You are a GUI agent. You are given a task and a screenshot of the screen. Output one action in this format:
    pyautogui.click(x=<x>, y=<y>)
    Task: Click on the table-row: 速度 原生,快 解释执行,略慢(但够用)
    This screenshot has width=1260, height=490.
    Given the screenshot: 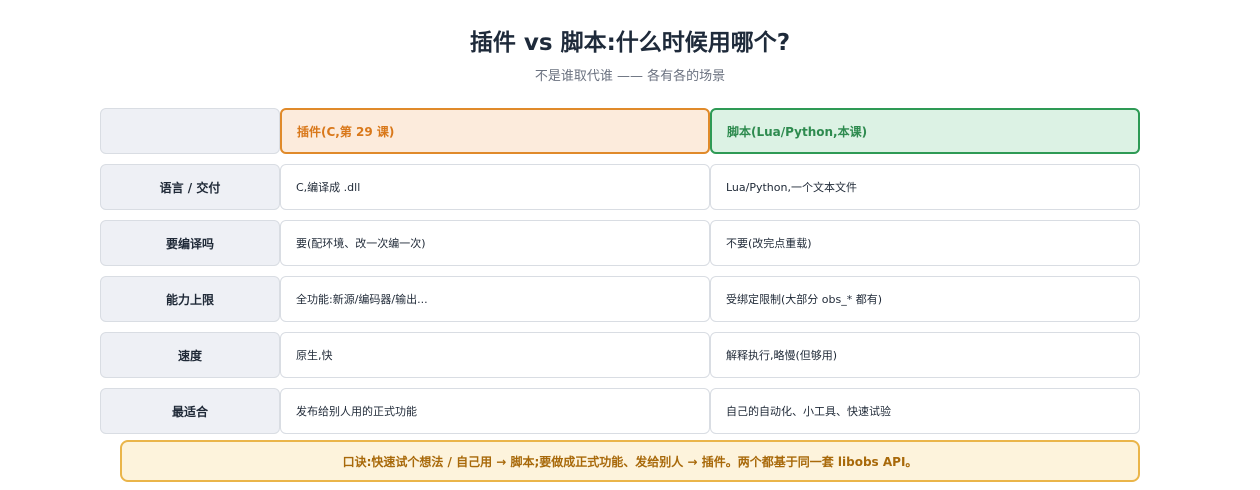 What is the action you would take?
    pyautogui.click(x=620, y=355)
    